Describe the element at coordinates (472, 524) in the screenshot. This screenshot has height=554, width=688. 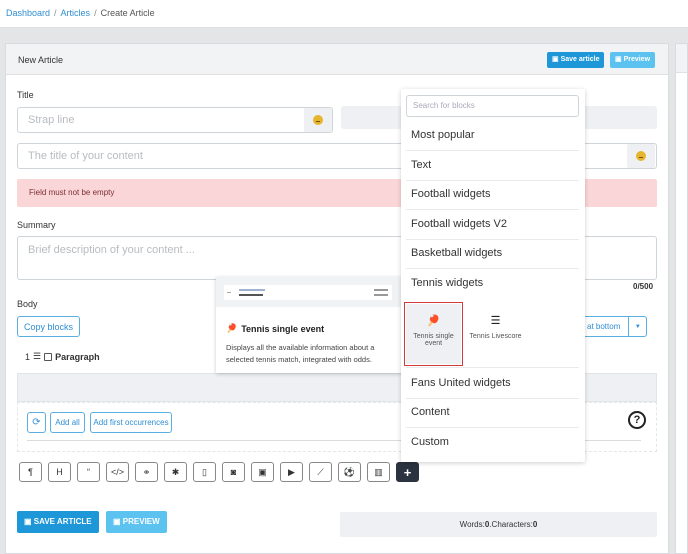
I see `words-label: Words:` at that location.